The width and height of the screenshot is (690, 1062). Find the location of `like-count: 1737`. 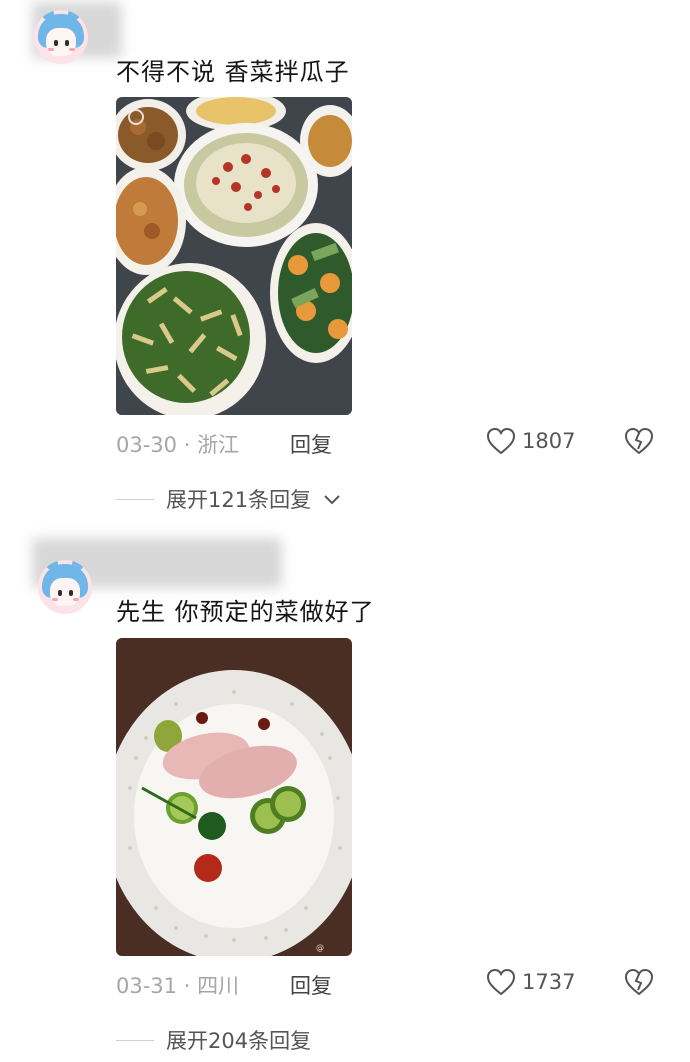

like-count: 1737 is located at coordinates (549, 982).